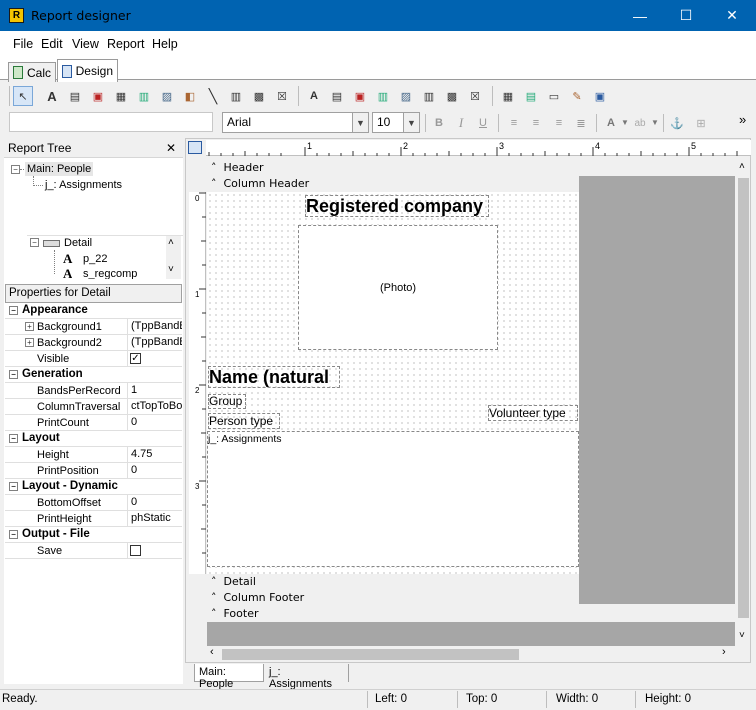  What do you see at coordinates (383, 96) in the screenshot?
I see `dbcalc-tool-icon: ▥` at bounding box center [383, 96].